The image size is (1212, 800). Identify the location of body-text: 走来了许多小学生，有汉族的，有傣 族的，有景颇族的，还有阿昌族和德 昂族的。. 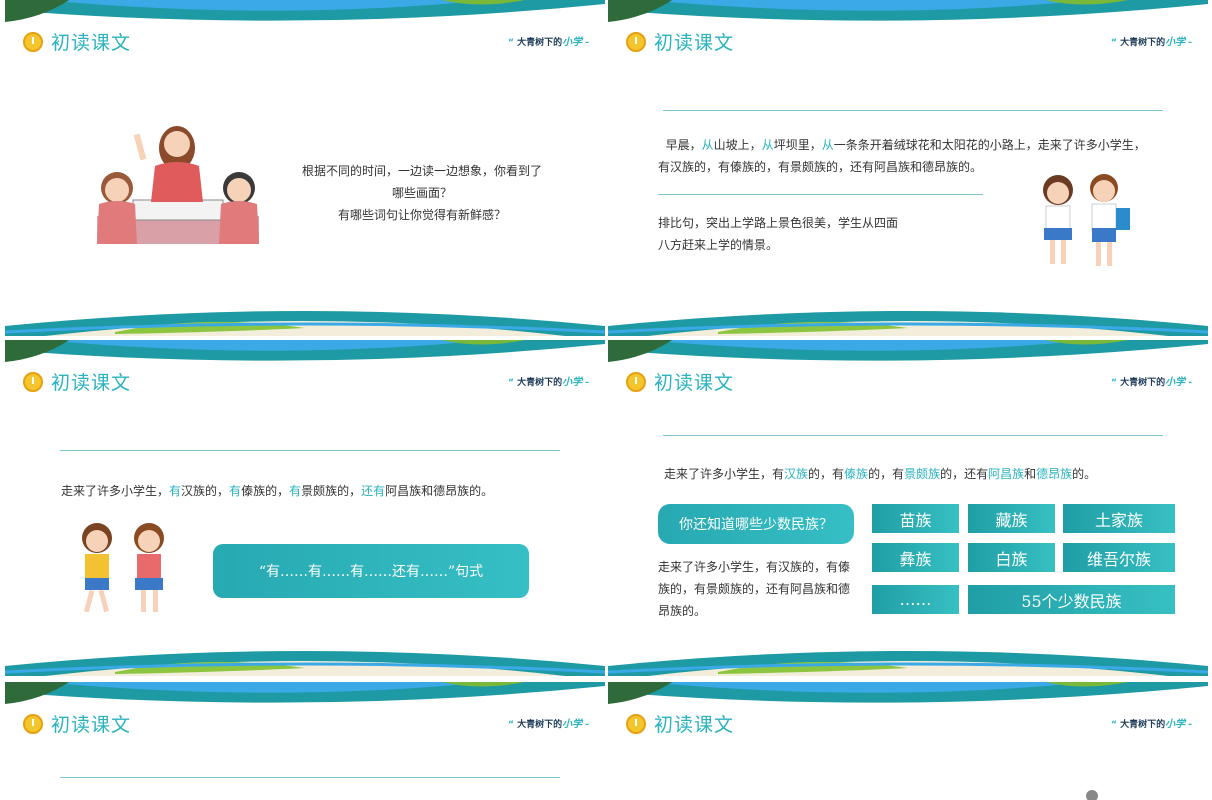
(763, 589).